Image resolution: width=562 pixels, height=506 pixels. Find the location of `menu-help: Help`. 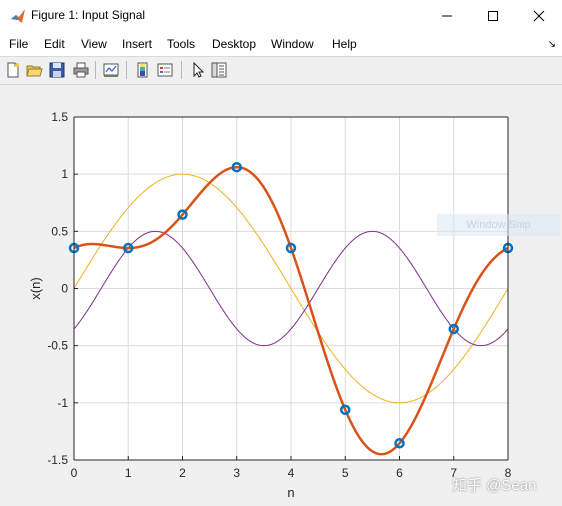

menu-help: Help is located at coordinates (344, 44).